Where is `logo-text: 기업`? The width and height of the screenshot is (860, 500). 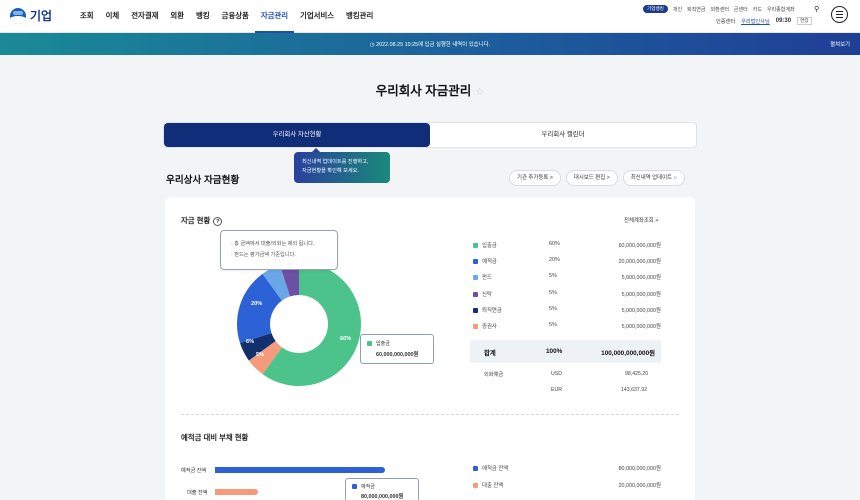
logo-text: 기업 is located at coordinates (41, 16).